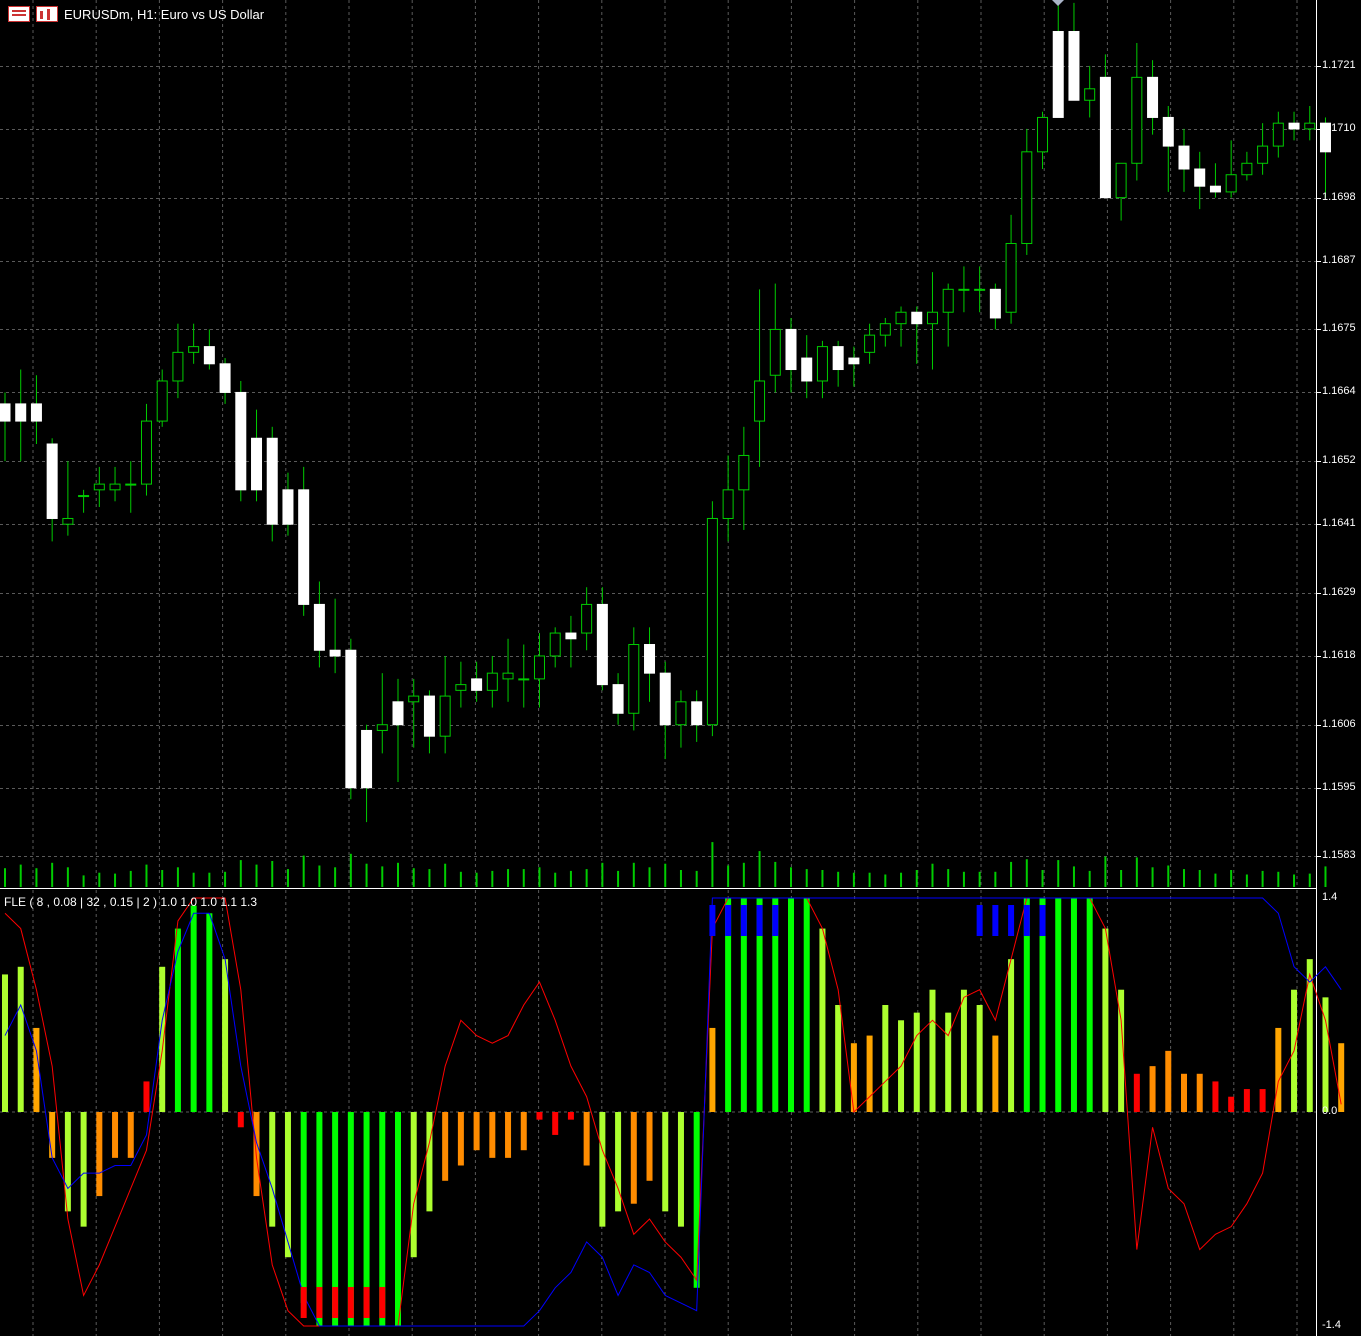 This screenshot has width=1361, height=1336. Describe the element at coordinates (1339, 259) in the screenshot. I see `price-axis-label: 1.1687` at that location.